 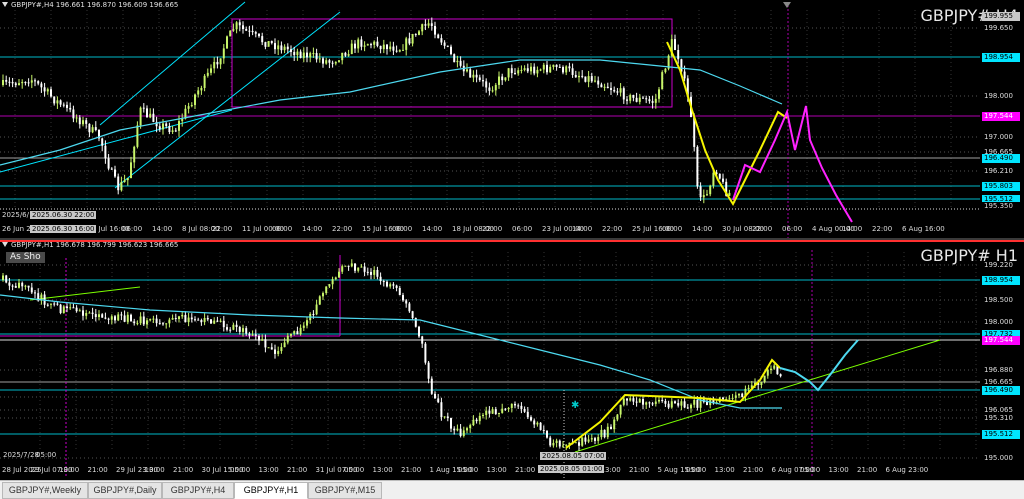 I want to click on h4-shift-arrow-icon, so click(x=787, y=5).